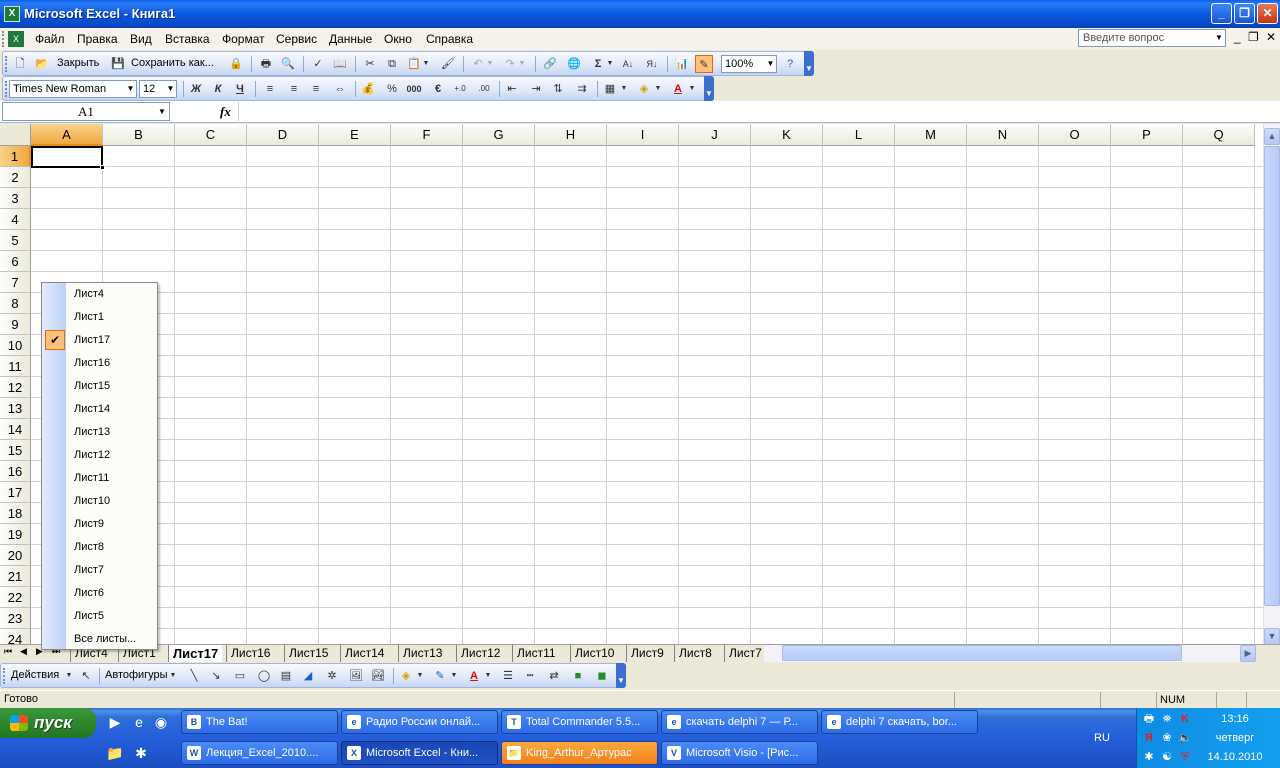 This screenshot has width=1280, height=768. What do you see at coordinates (745, 653) in the screenshot?
I see `sheet-tab: Лист7` at bounding box center [745, 653].